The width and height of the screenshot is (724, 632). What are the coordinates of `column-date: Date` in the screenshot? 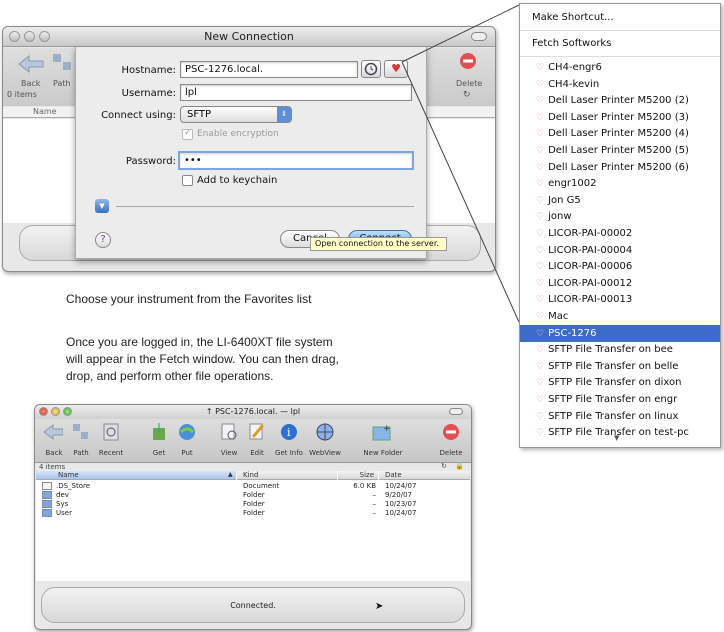 It's located at (424, 475).